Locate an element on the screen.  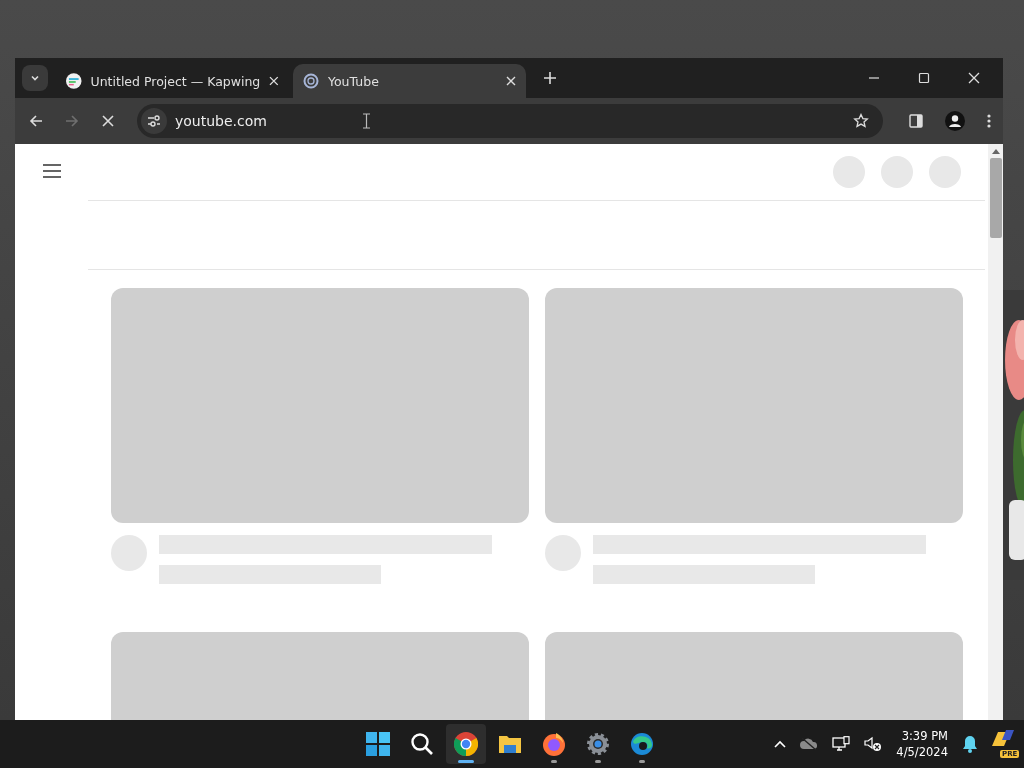
speaker-muted-icon is located at coordinates (873, 744).